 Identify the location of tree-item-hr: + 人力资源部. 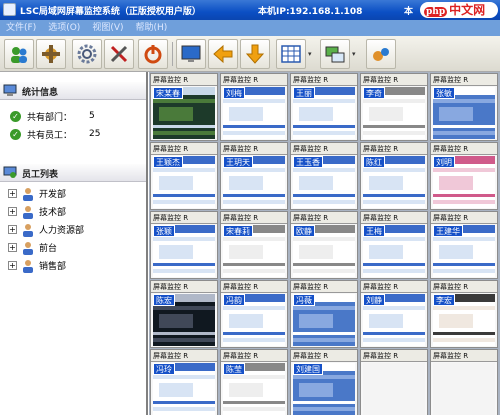
(46, 229).